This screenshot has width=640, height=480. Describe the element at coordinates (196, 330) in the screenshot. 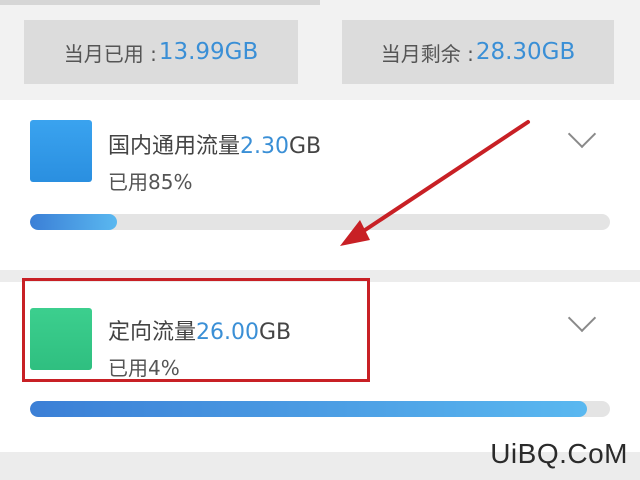

I see `highlight-annotation-box` at that location.